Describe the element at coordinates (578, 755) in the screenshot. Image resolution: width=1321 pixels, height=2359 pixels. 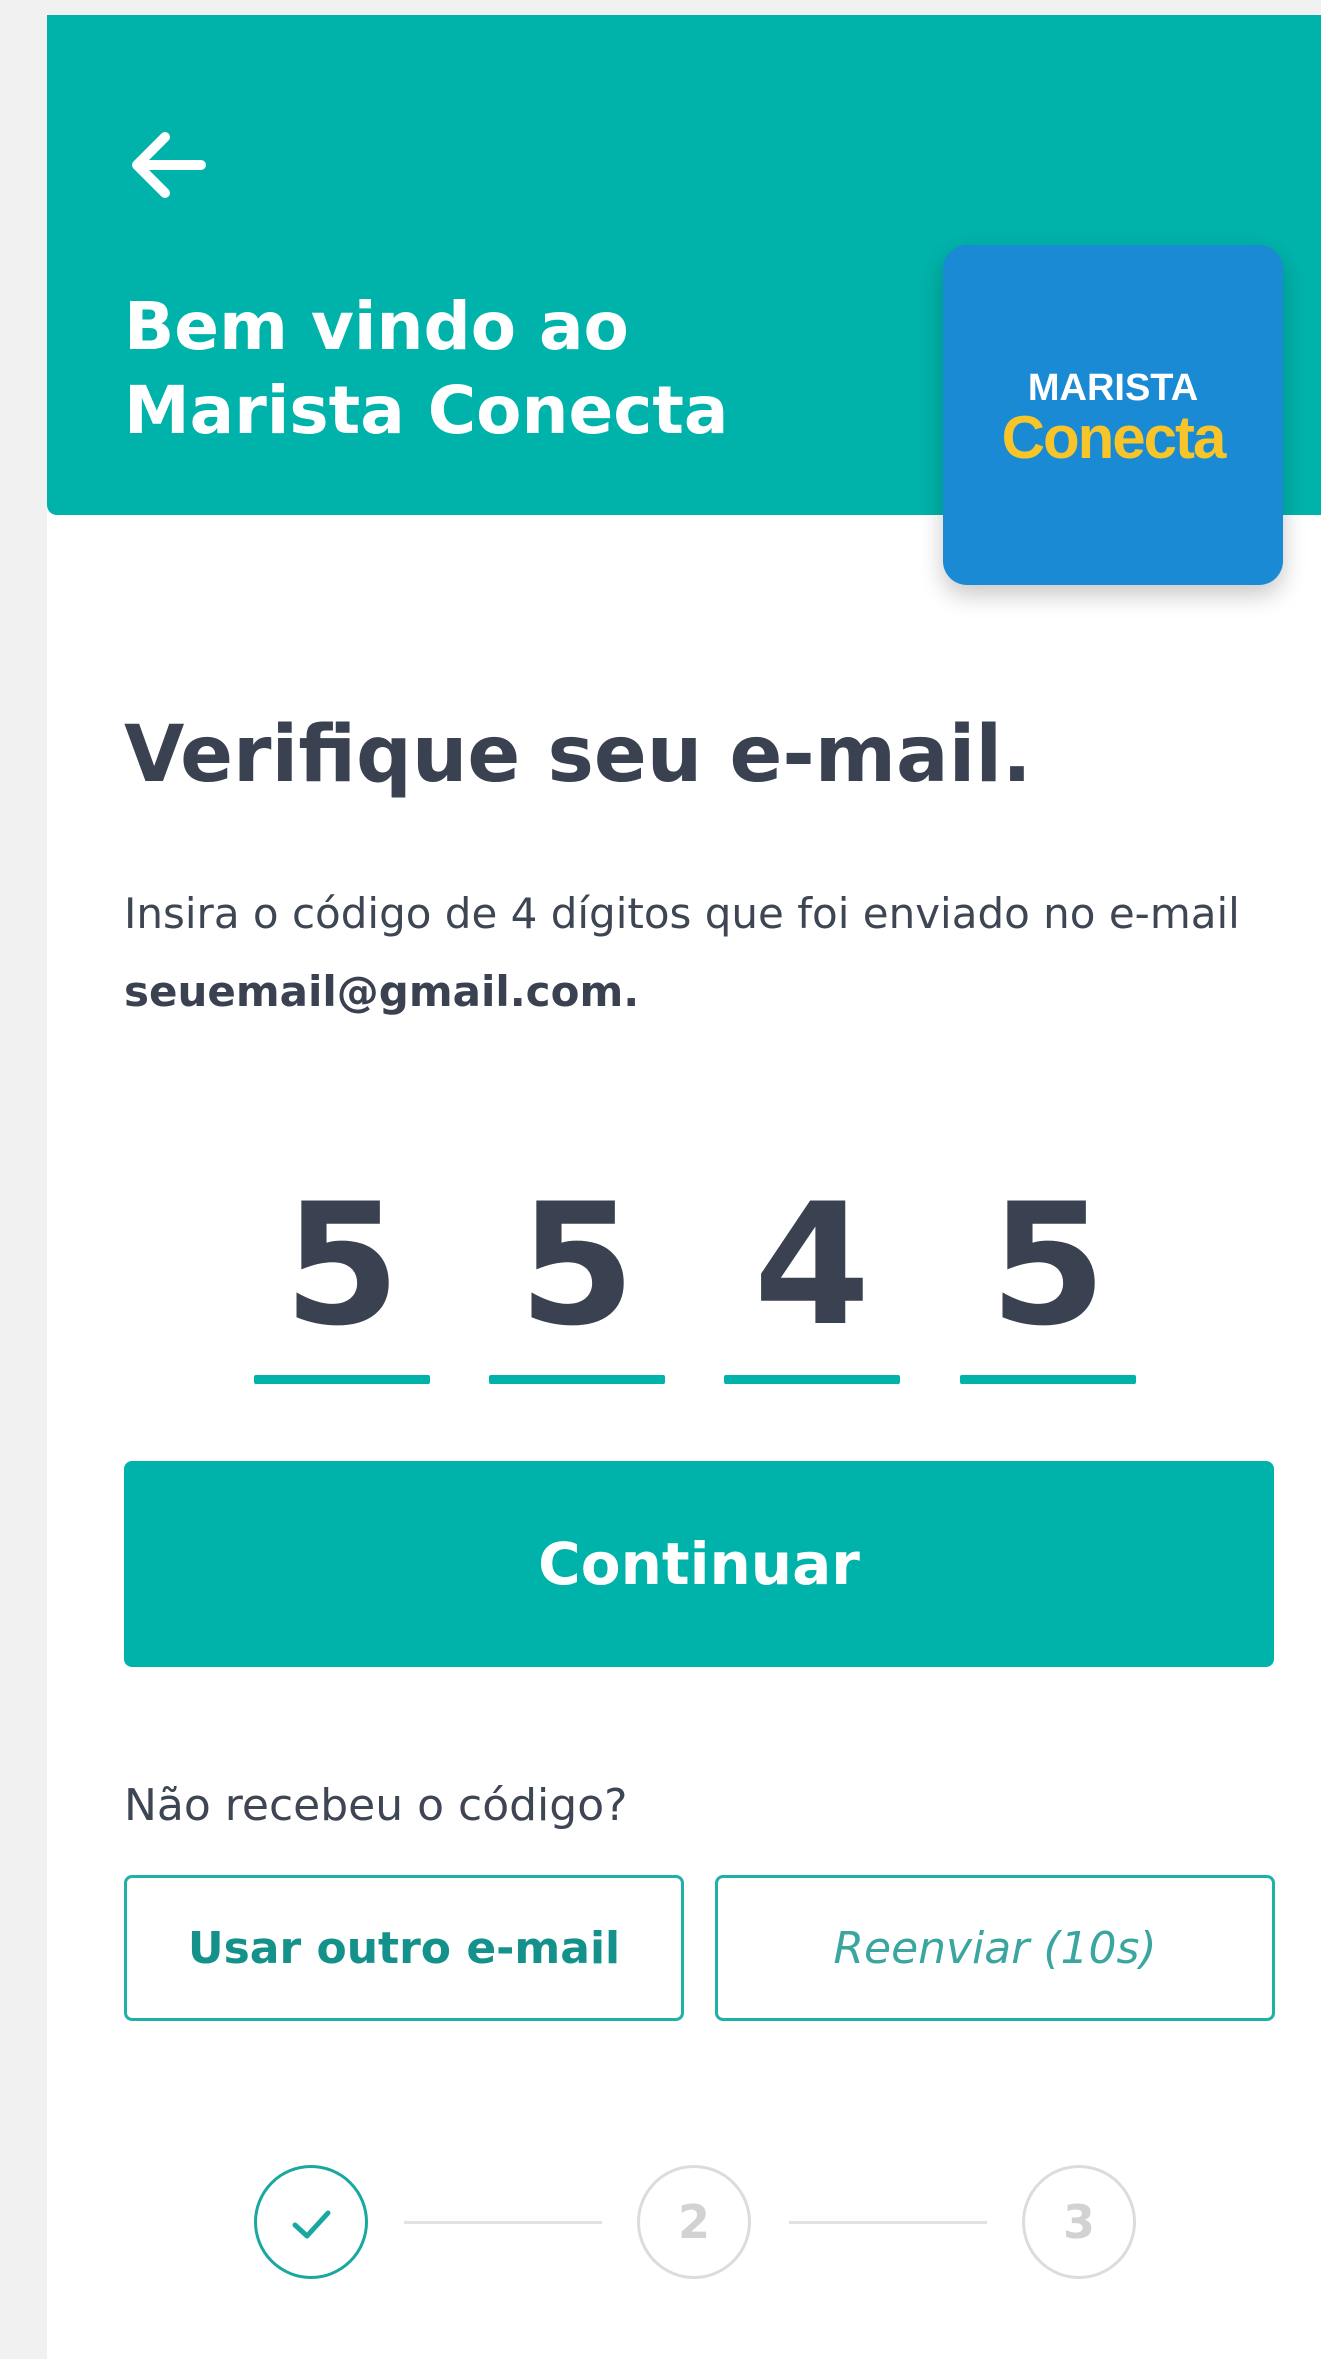
I see `page-title: Verifique seu e-mail.` at that location.